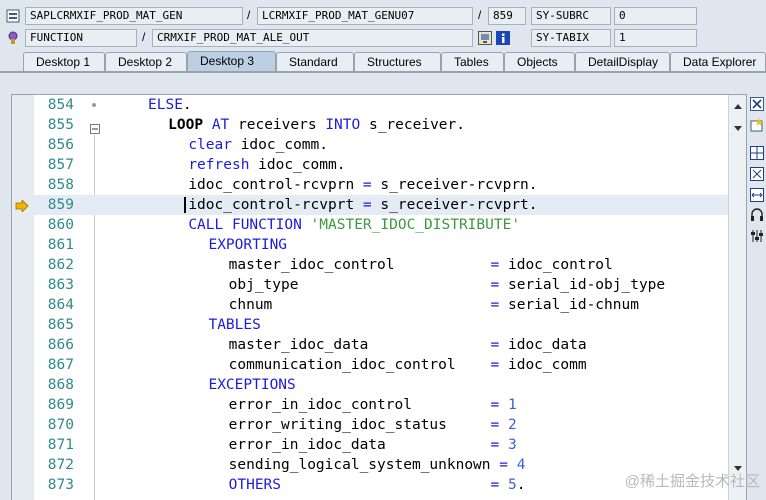 The height and width of the screenshot is (500, 766). Describe the element at coordinates (718, 61) in the screenshot. I see `tab-data-explorer: Data Explorer` at that location.